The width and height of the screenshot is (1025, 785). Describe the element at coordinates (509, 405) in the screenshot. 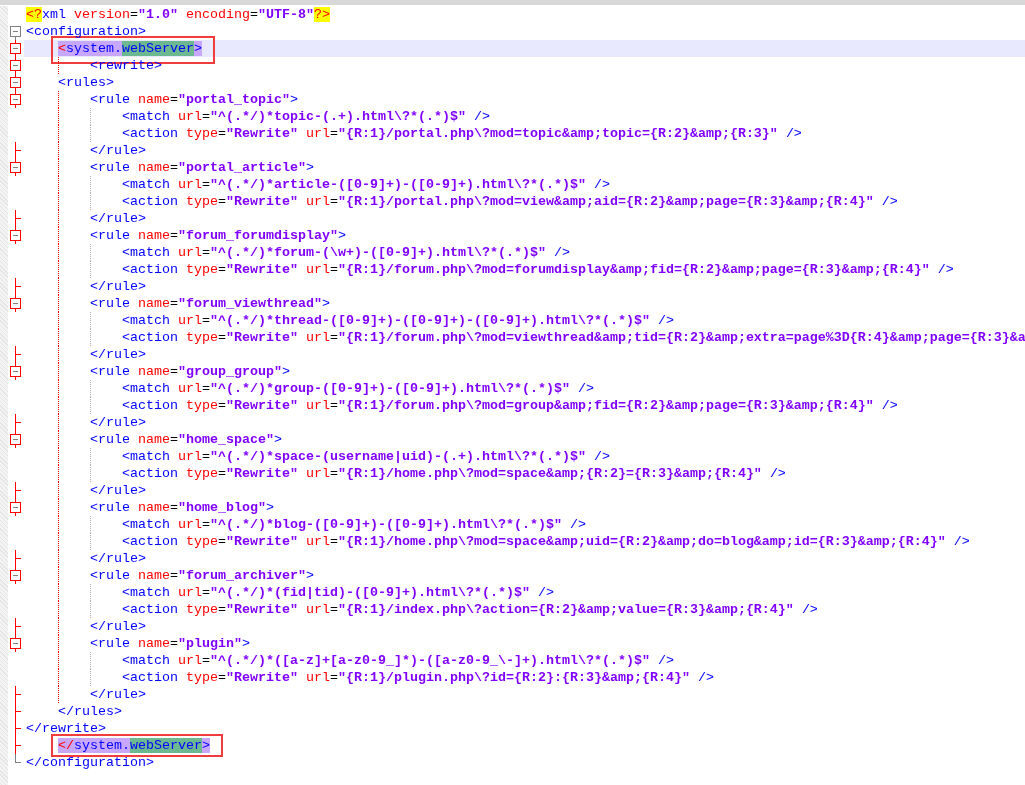

I see `code-line: <action type="Rewrite" url="{R:1}/forum.php\?mod=group&amp;fid={R:2}&amp;page={R:3}&amp;{R:4}" />` at that location.